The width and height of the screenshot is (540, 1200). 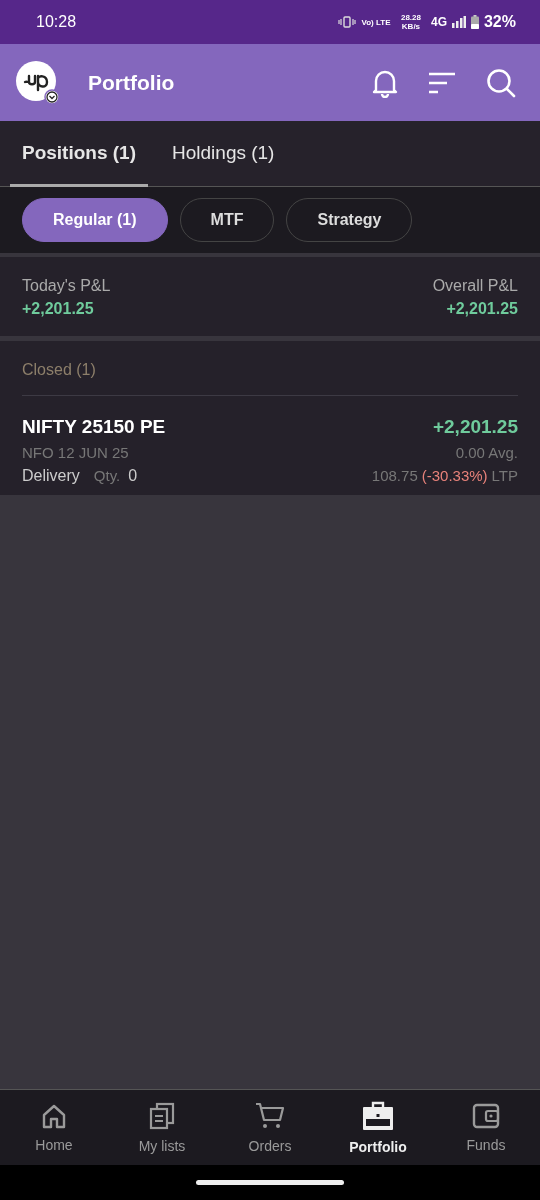 What do you see at coordinates (107, 475) in the screenshot?
I see `qty-label: Qty.` at bounding box center [107, 475].